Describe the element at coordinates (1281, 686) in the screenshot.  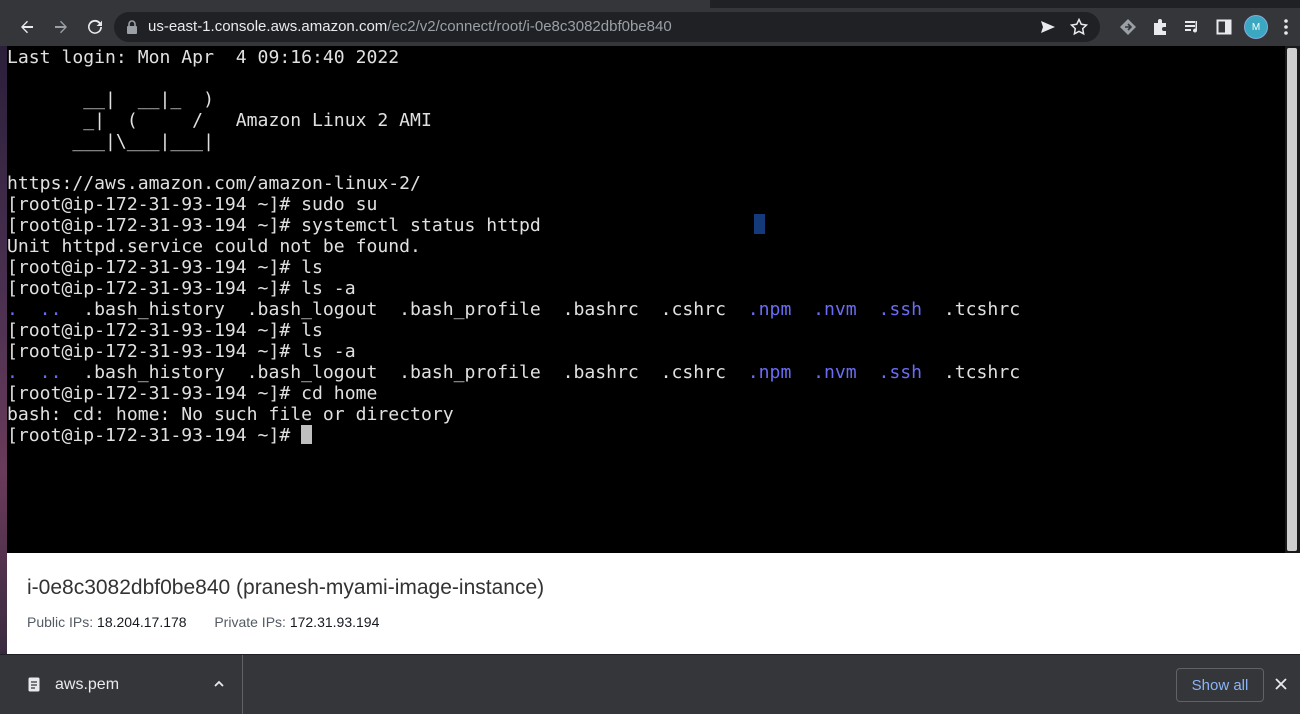
I see `close-icon` at that location.